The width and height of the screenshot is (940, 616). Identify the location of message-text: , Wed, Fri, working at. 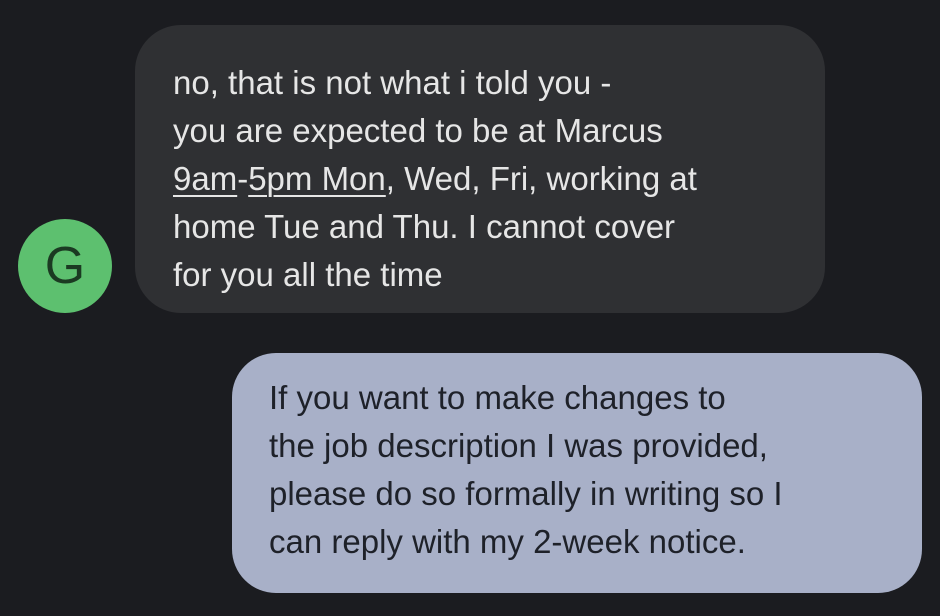
(541, 178).